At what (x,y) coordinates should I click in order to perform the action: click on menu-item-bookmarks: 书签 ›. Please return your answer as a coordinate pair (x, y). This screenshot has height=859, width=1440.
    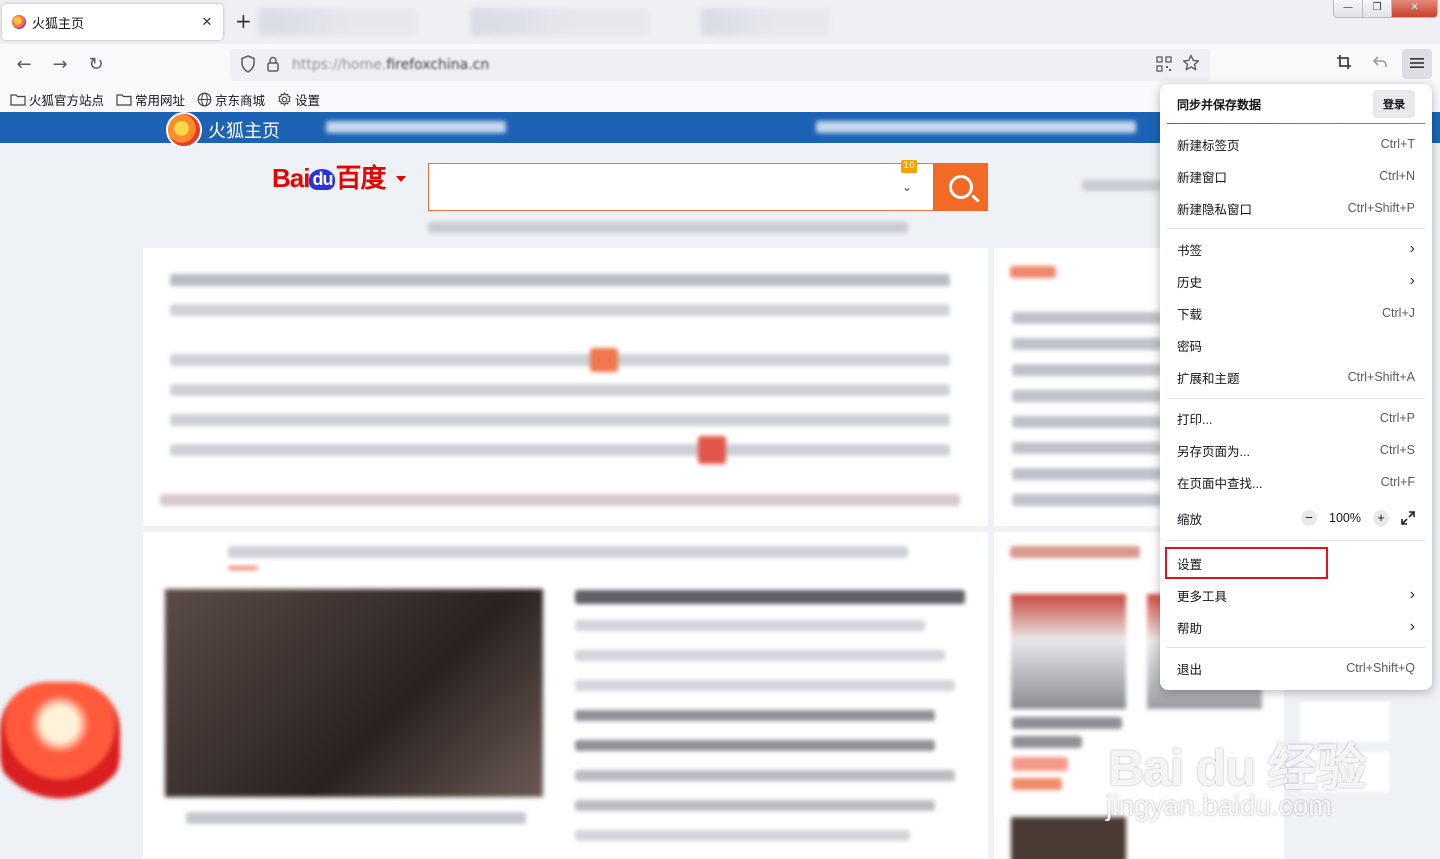
    Looking at the image, I should click on (1296, 249).